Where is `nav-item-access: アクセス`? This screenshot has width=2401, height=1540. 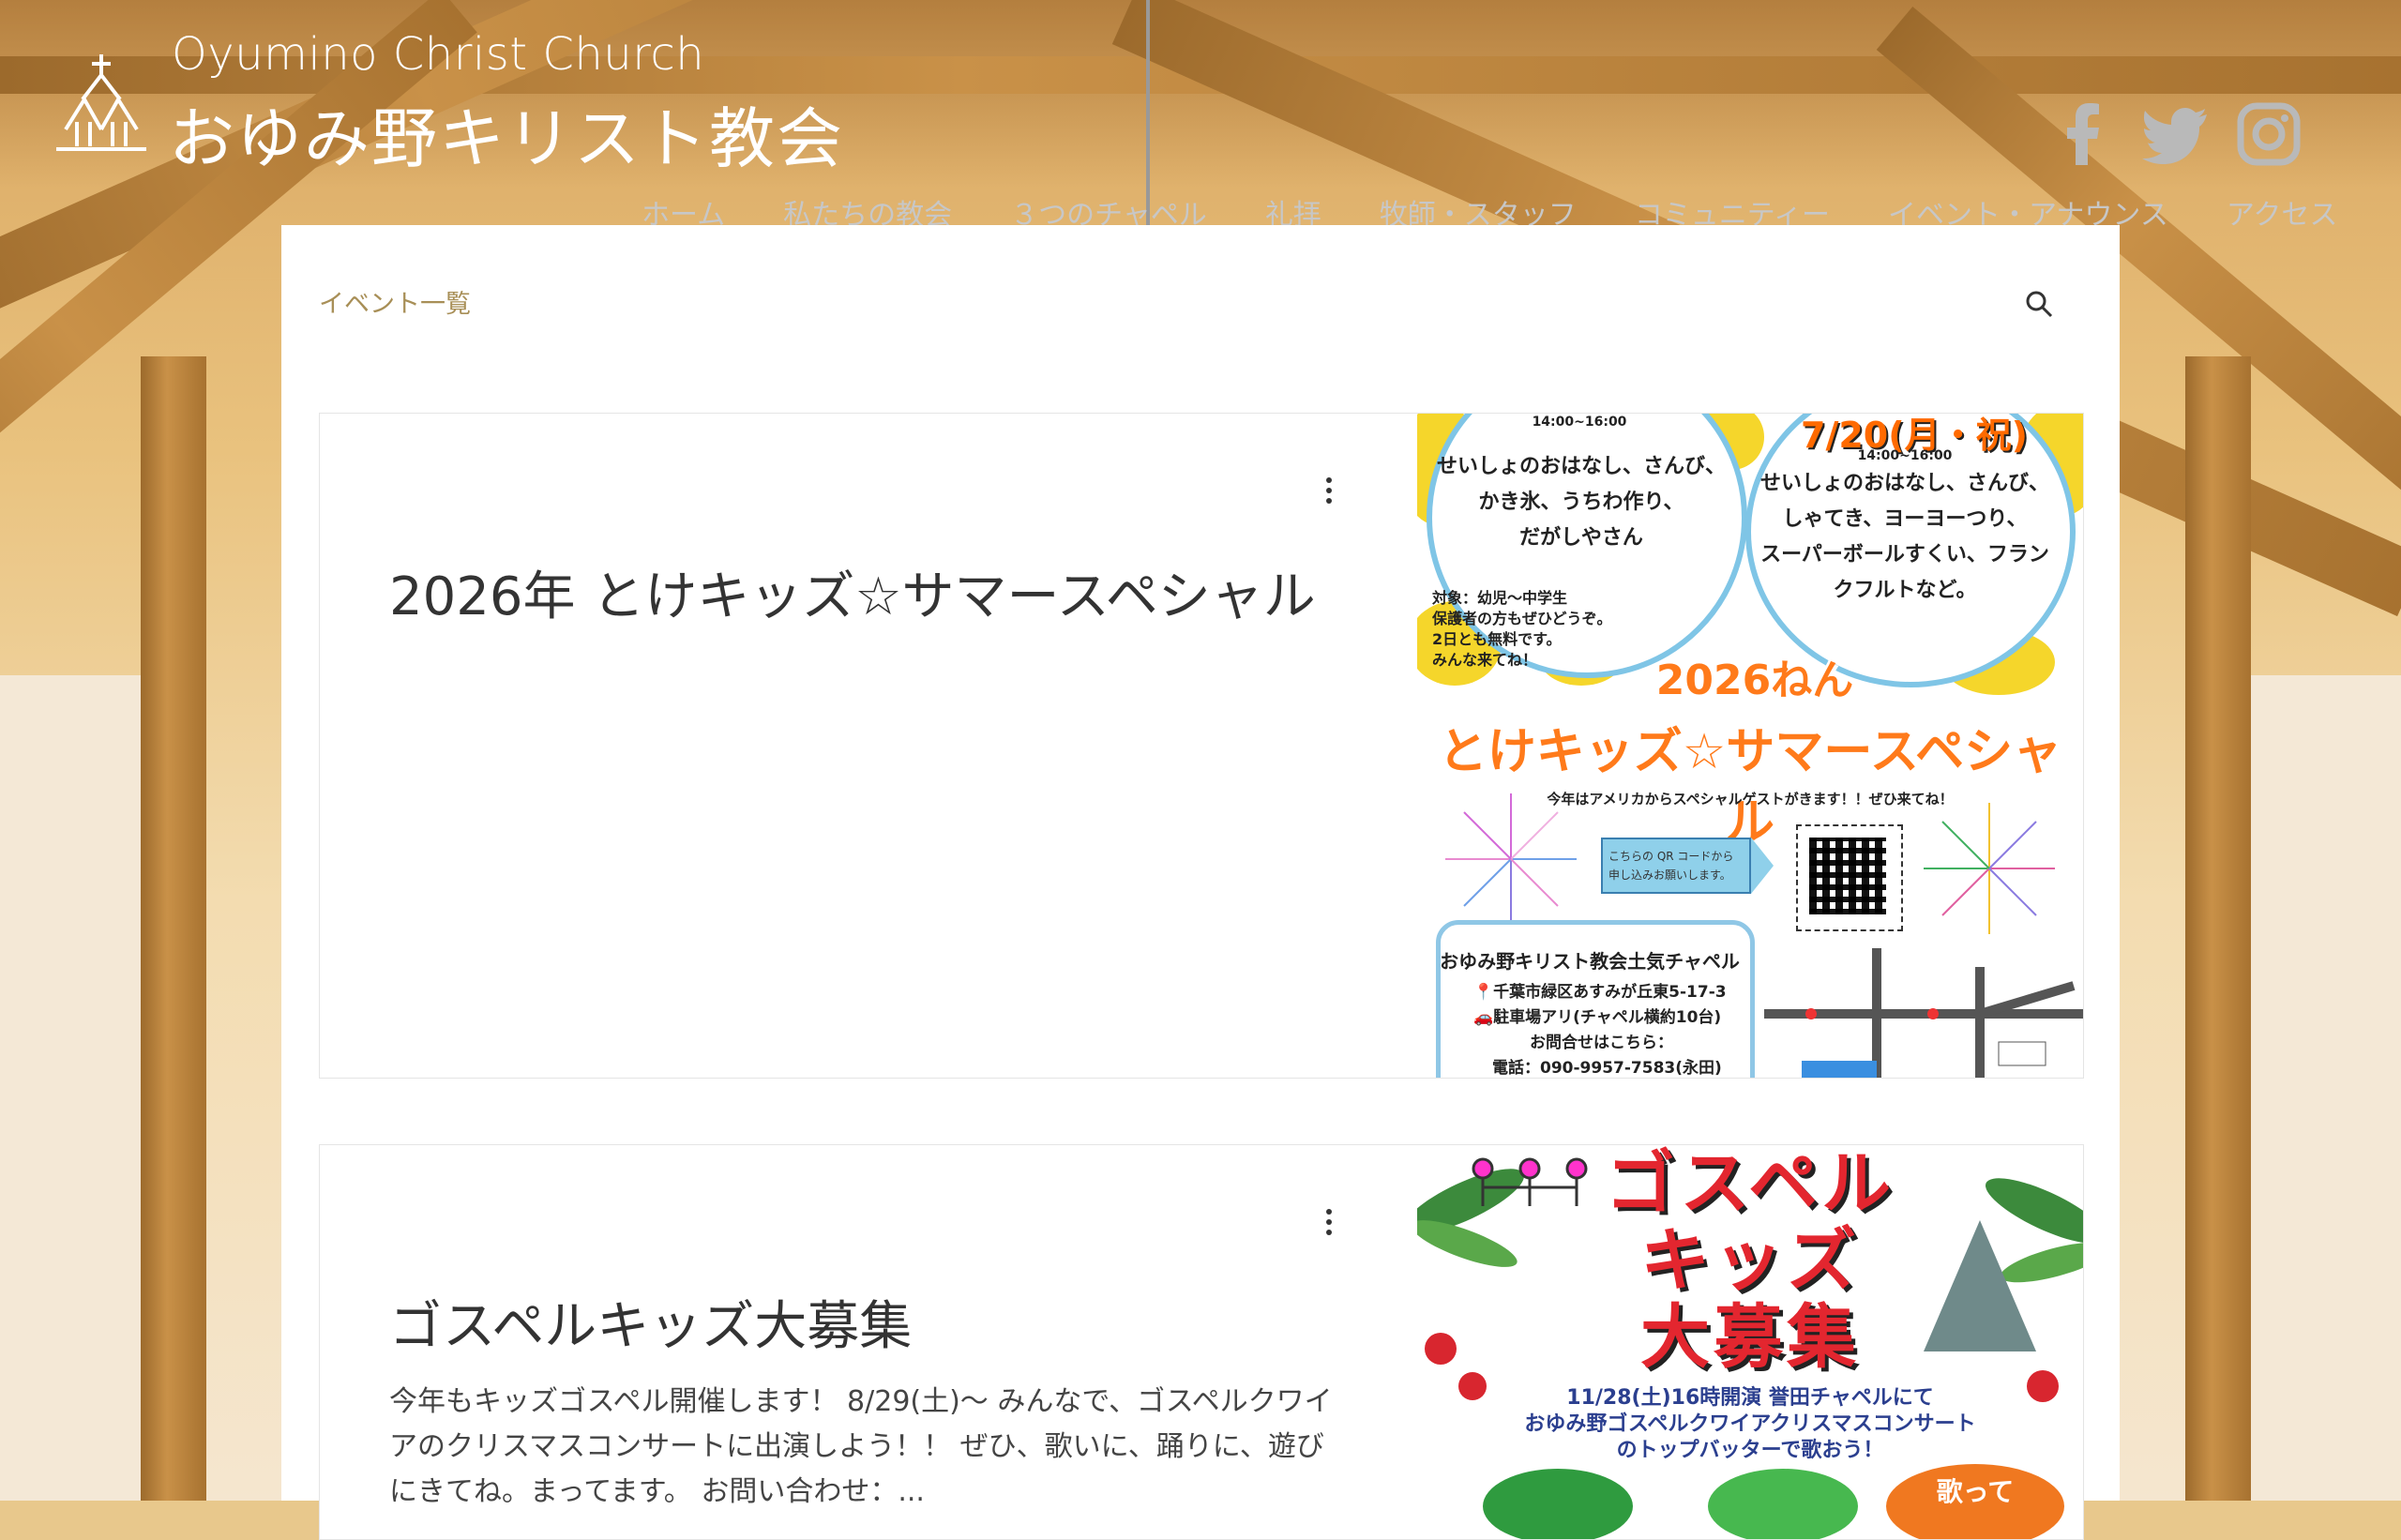 nav-item-access: アクセス is located at coordinates (2282, 212).